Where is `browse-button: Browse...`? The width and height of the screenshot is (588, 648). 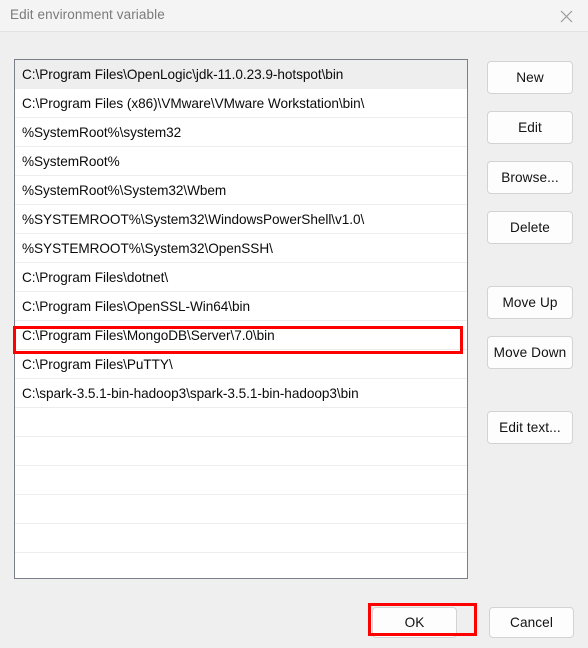
browse-button: Browse... is located at coordinates (530, 177).